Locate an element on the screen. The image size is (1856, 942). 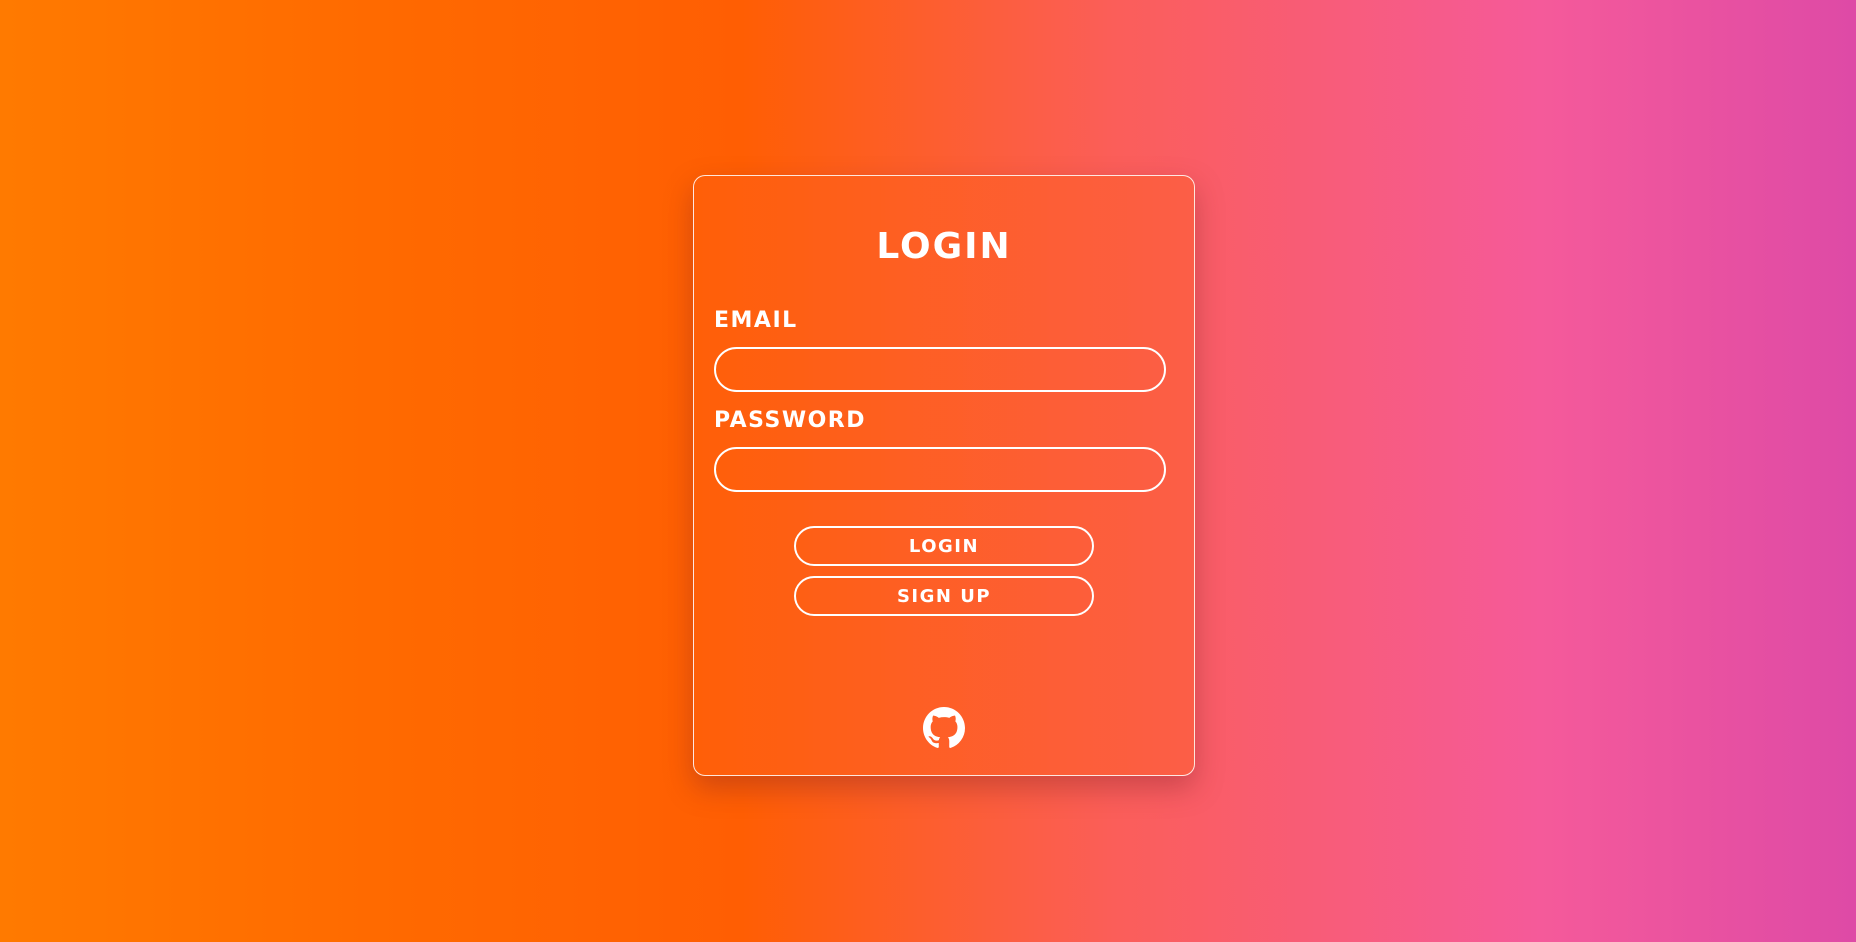
password-label: Password is located at coordinates (790, 420).